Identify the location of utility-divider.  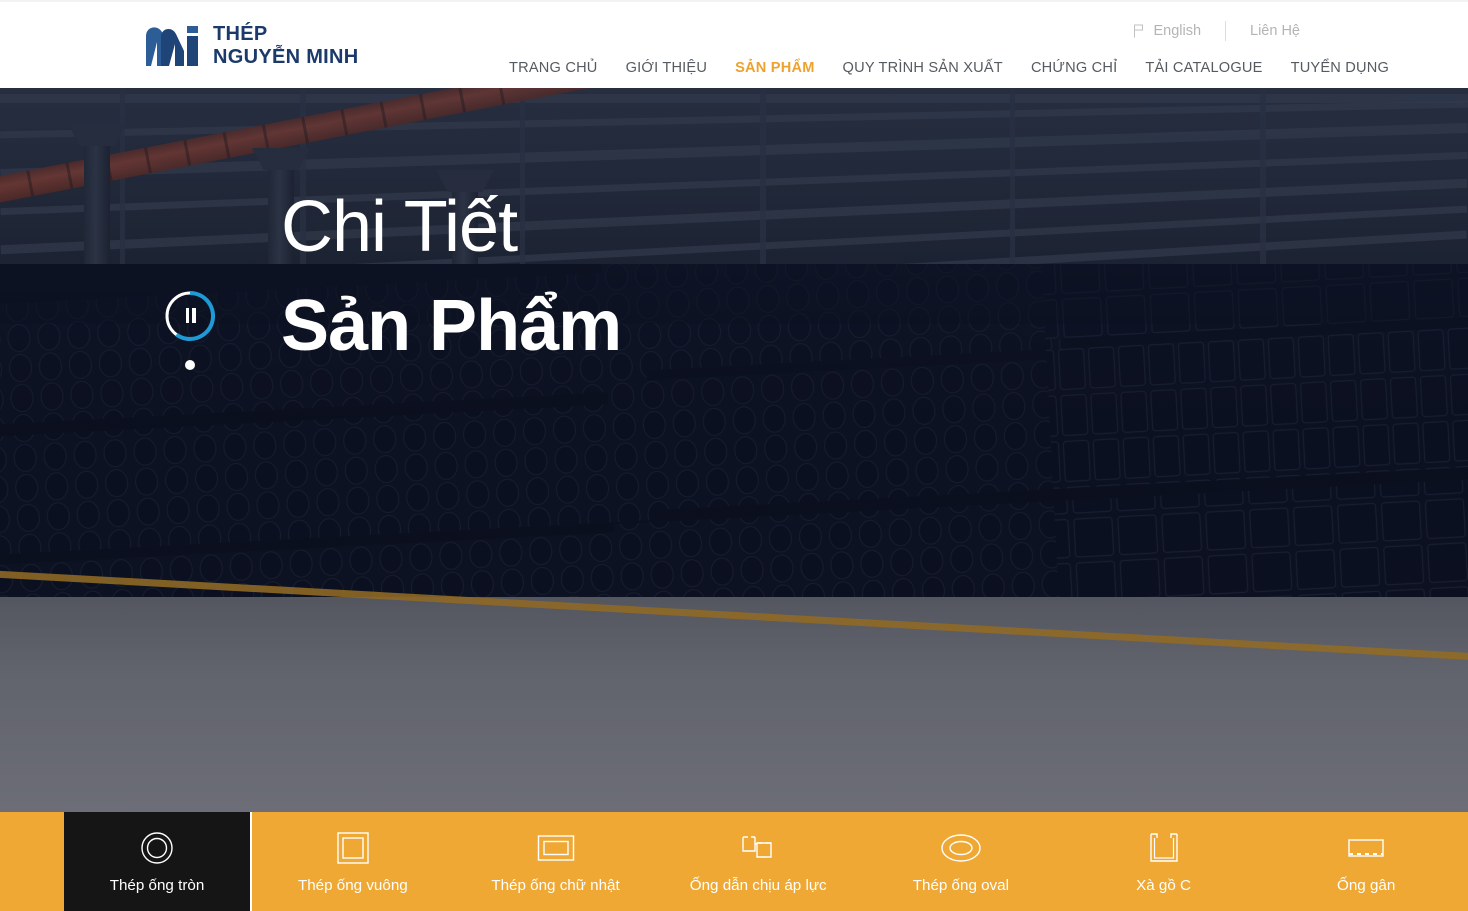
(1226, 31).